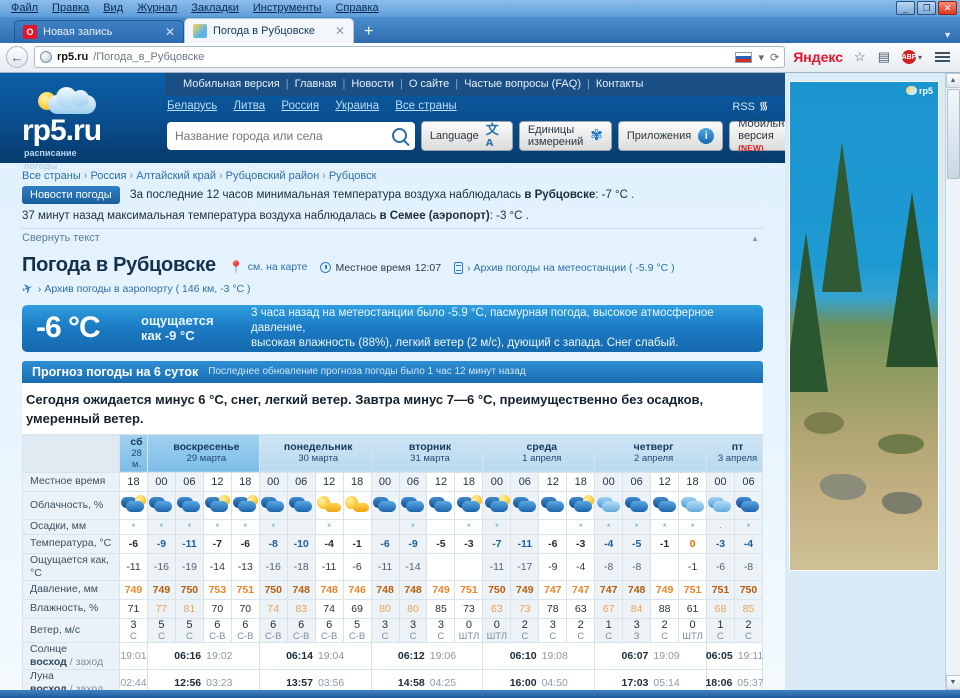 The width and height of the screenshot is (960, 698). What do you see at coordinates (744, 57) in the screenshot?
I see `russian-flag-icon` at bounding box center [744, 57].